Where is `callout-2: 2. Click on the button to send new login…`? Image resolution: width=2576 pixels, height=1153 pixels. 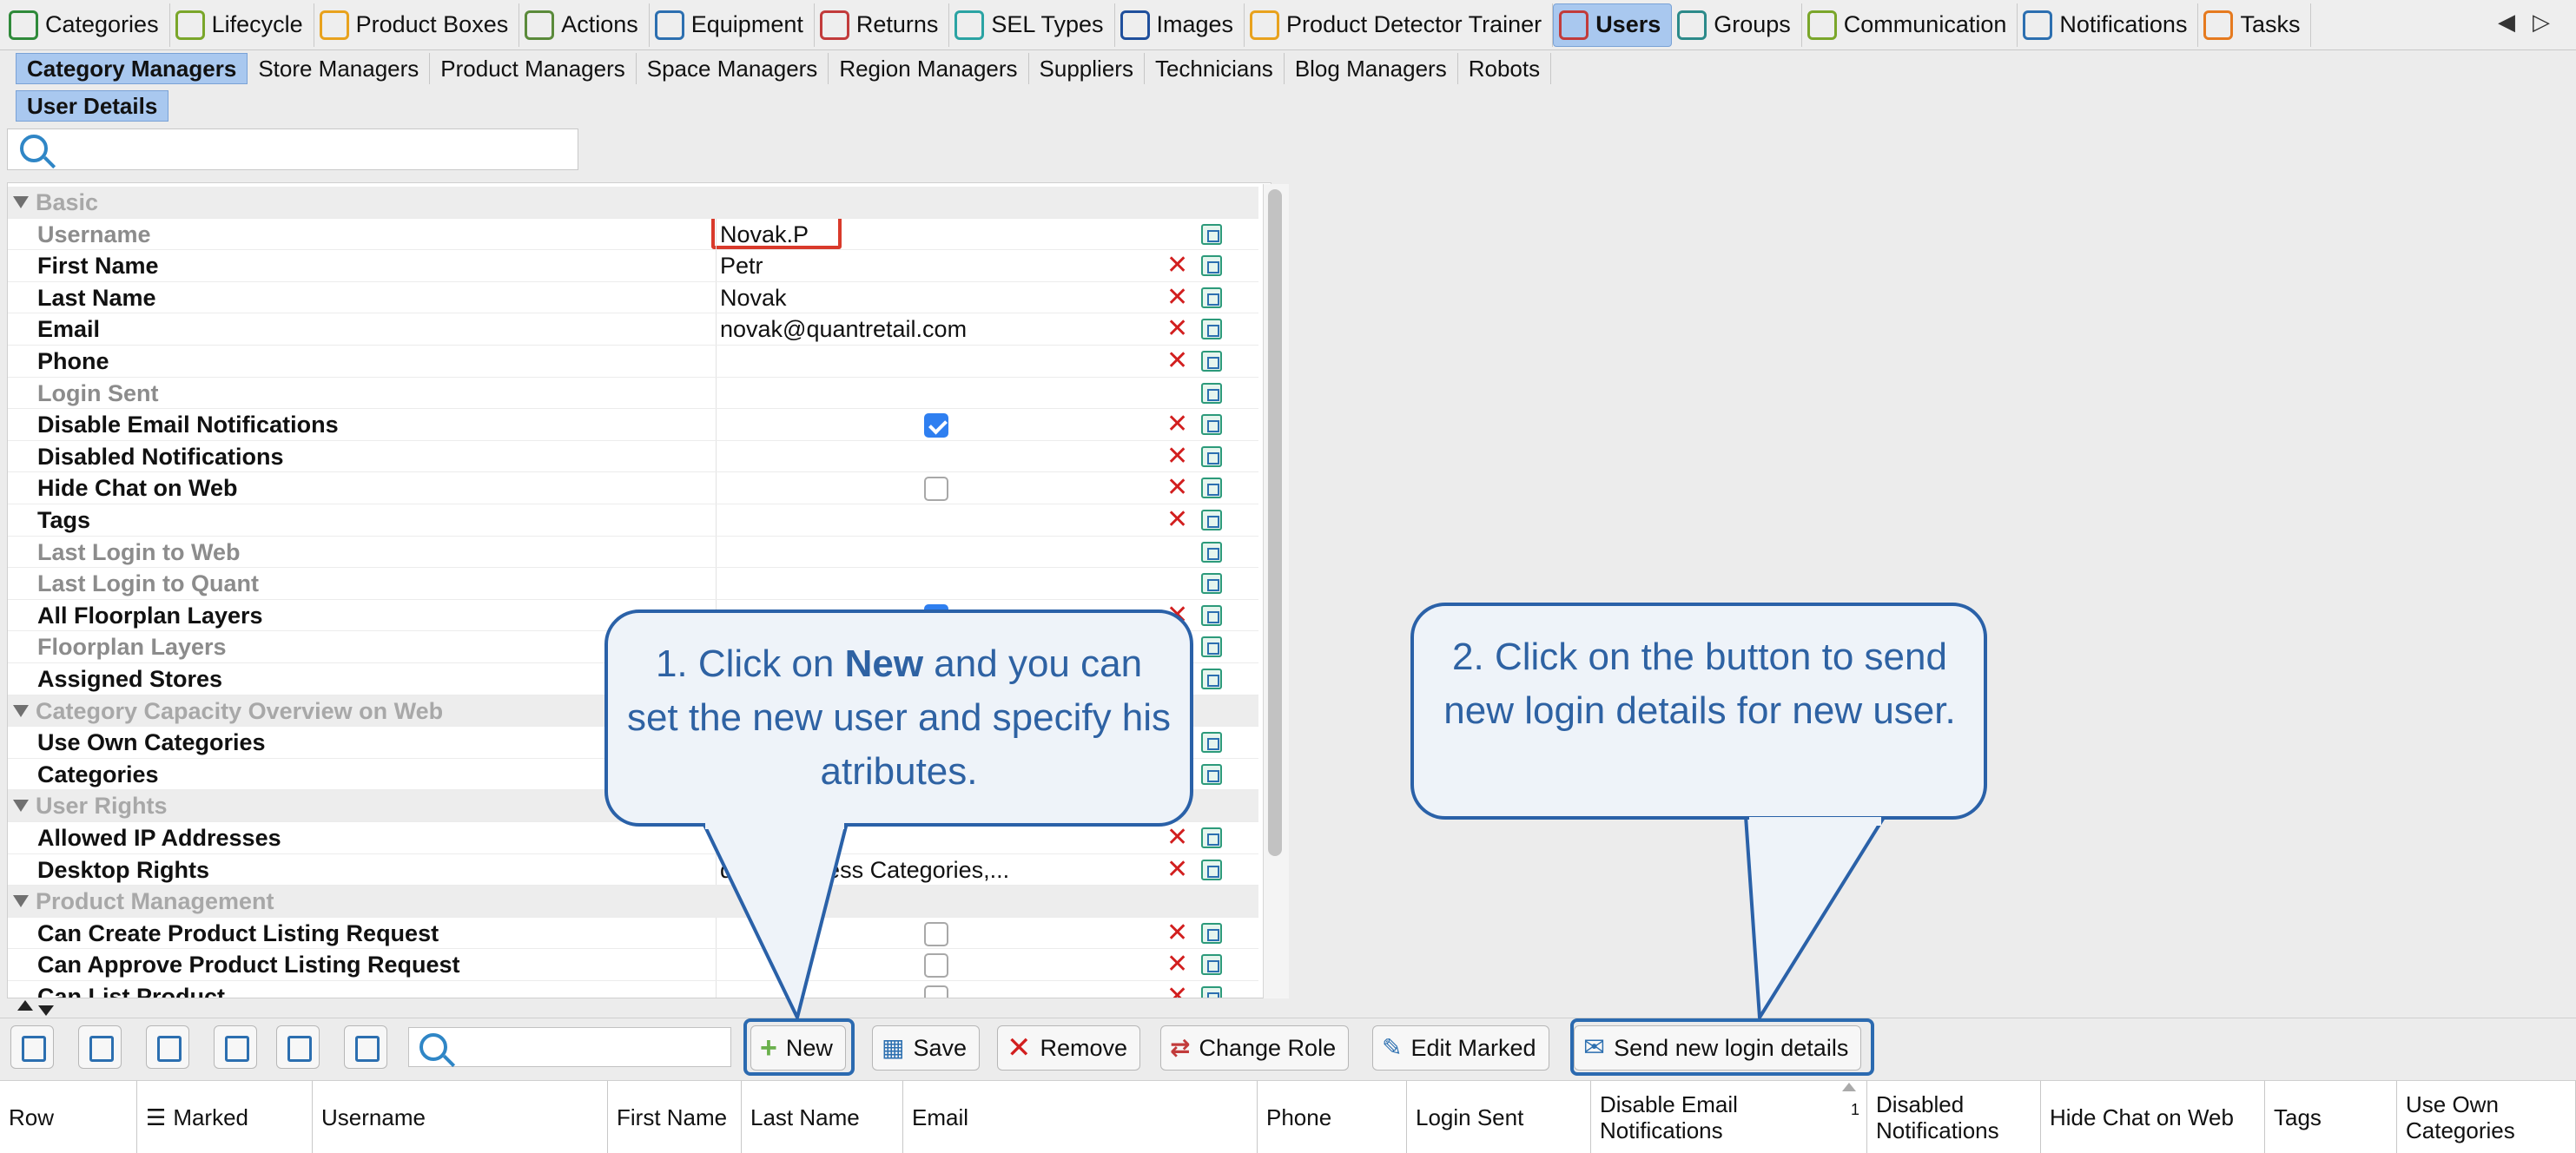
callout-2: 2. Click on the button to send new login… is located at coordinates (1698, 711).